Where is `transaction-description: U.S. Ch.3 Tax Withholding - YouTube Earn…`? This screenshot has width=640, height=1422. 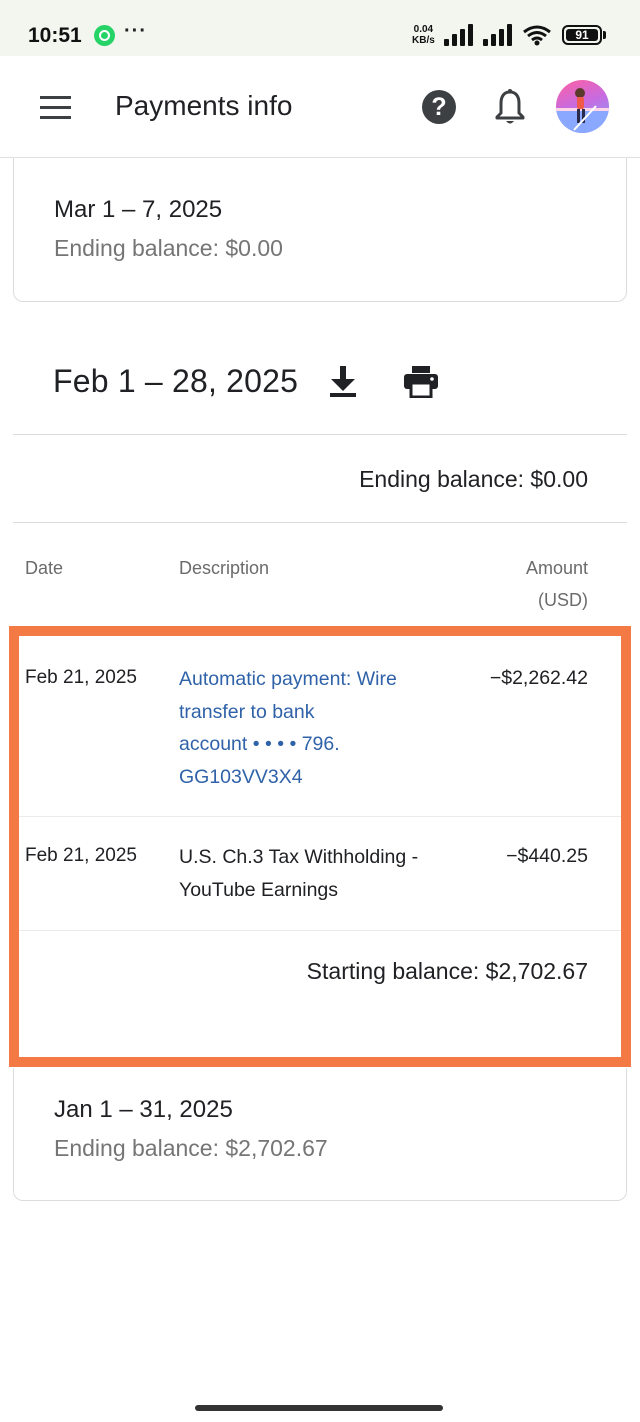 transaction-description: U.S. Ch.3 Tax Withholding - YouTube Earn… is located at coordinates (319, 873).